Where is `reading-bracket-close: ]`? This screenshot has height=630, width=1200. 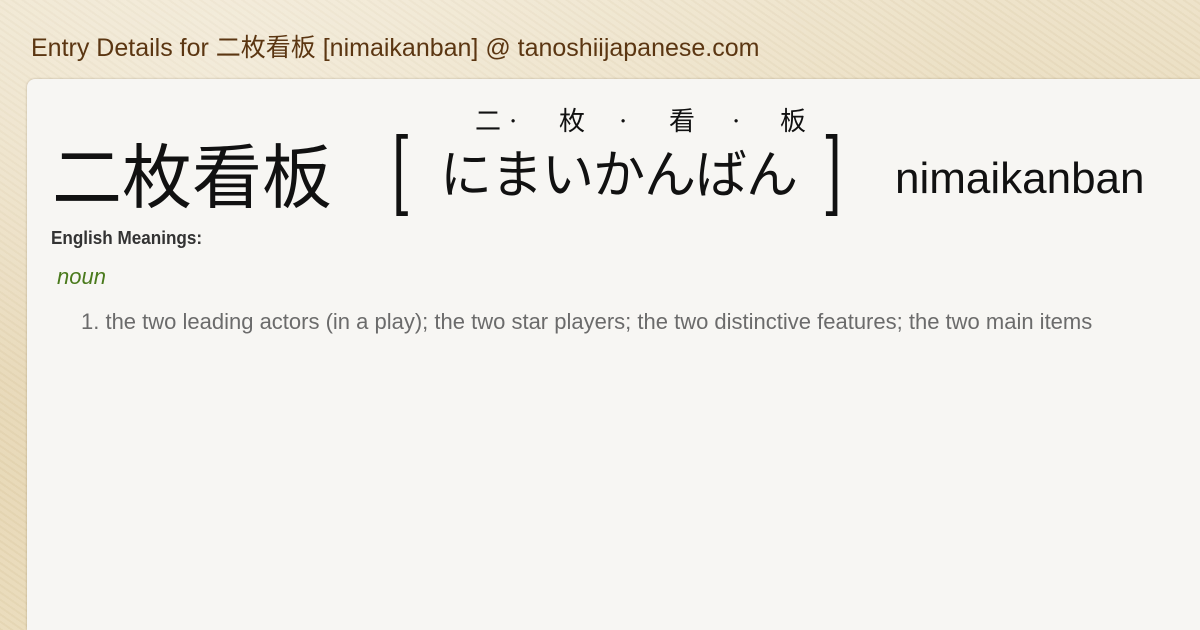
reading-bracket-close: ] is located at coordinates (832, 172).